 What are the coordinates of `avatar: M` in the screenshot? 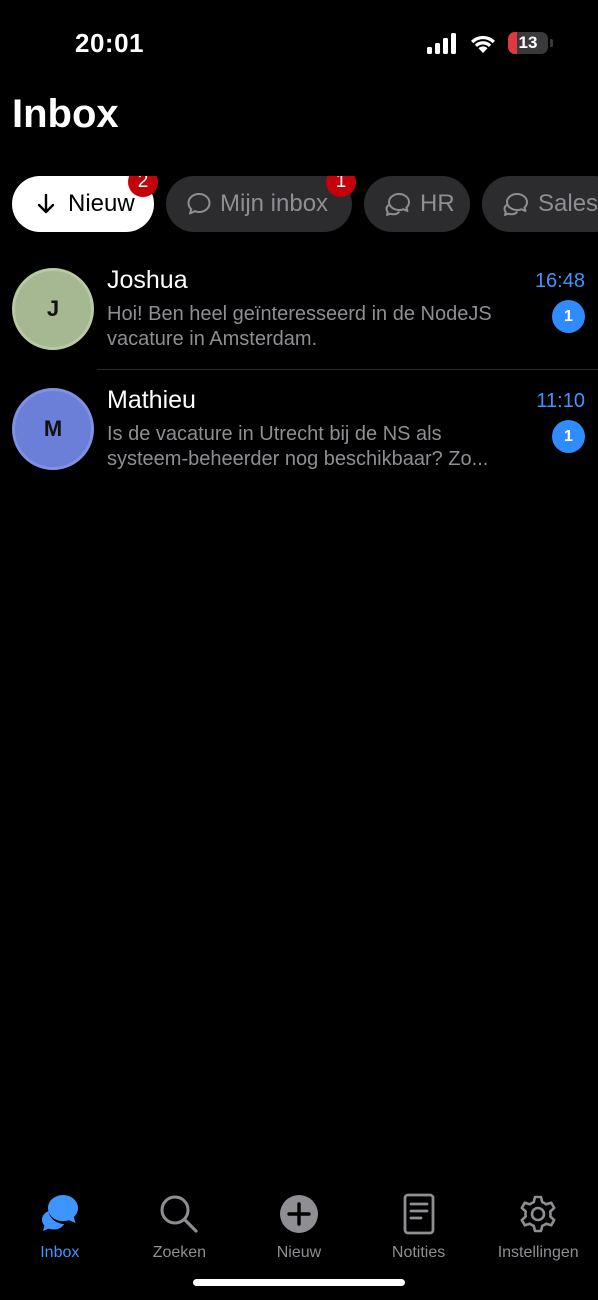 It's located at (53, 429).